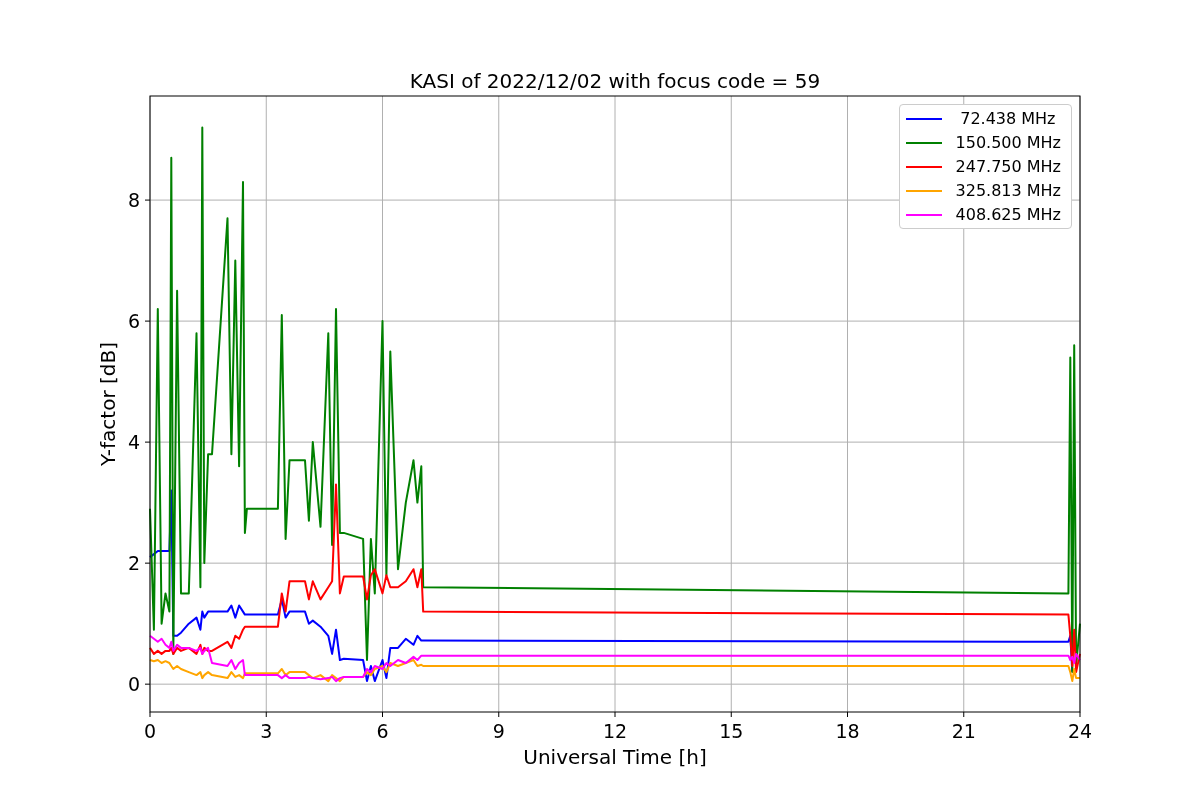 Image resolution: width=1200 pixels, height=800 pixels. What do you see at coordinates (266, 731) in the screenshot?
I see `tick-label: 3` at bounding box center [266, 731].